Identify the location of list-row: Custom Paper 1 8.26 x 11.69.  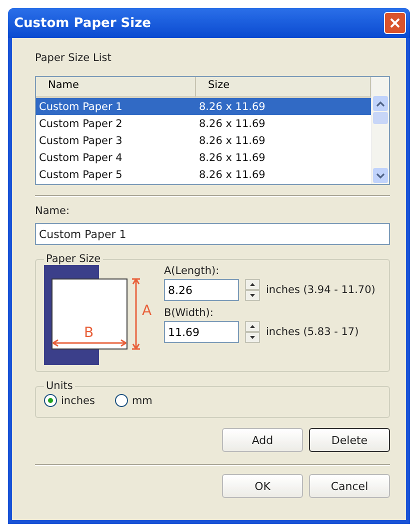
(203, 106).